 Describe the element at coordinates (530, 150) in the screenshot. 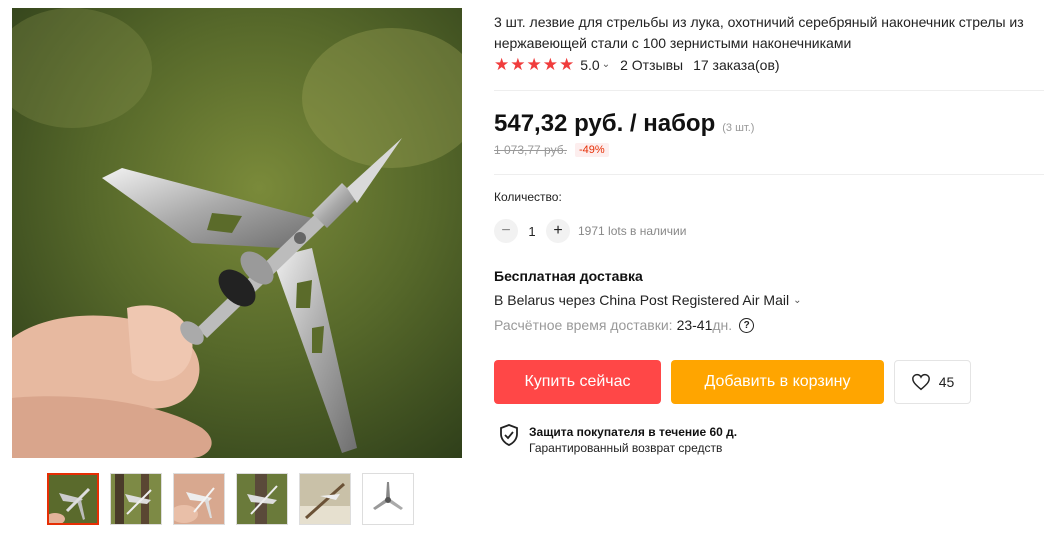

I see `old-price: 1 073,77 руб.` at that location.